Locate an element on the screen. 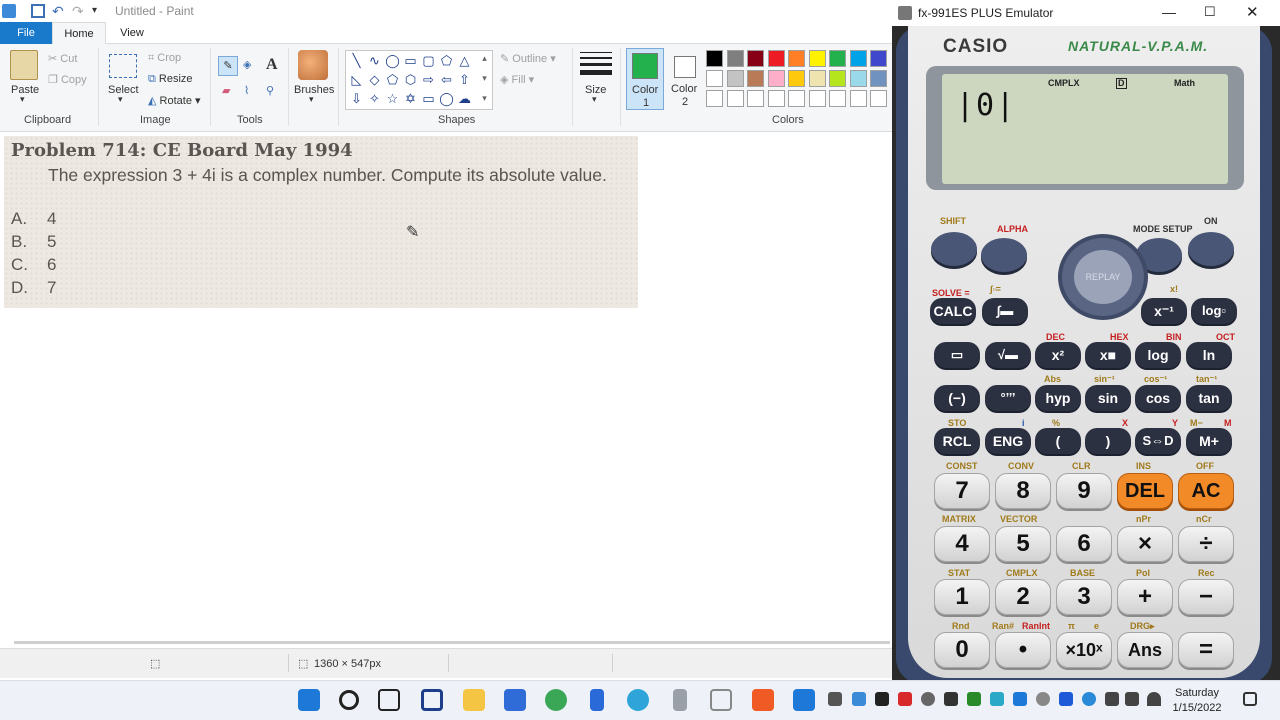 The height and width of the screenshot is (720, 1280). cut-button: ✂ Cut is located at coordinates (62, 58).